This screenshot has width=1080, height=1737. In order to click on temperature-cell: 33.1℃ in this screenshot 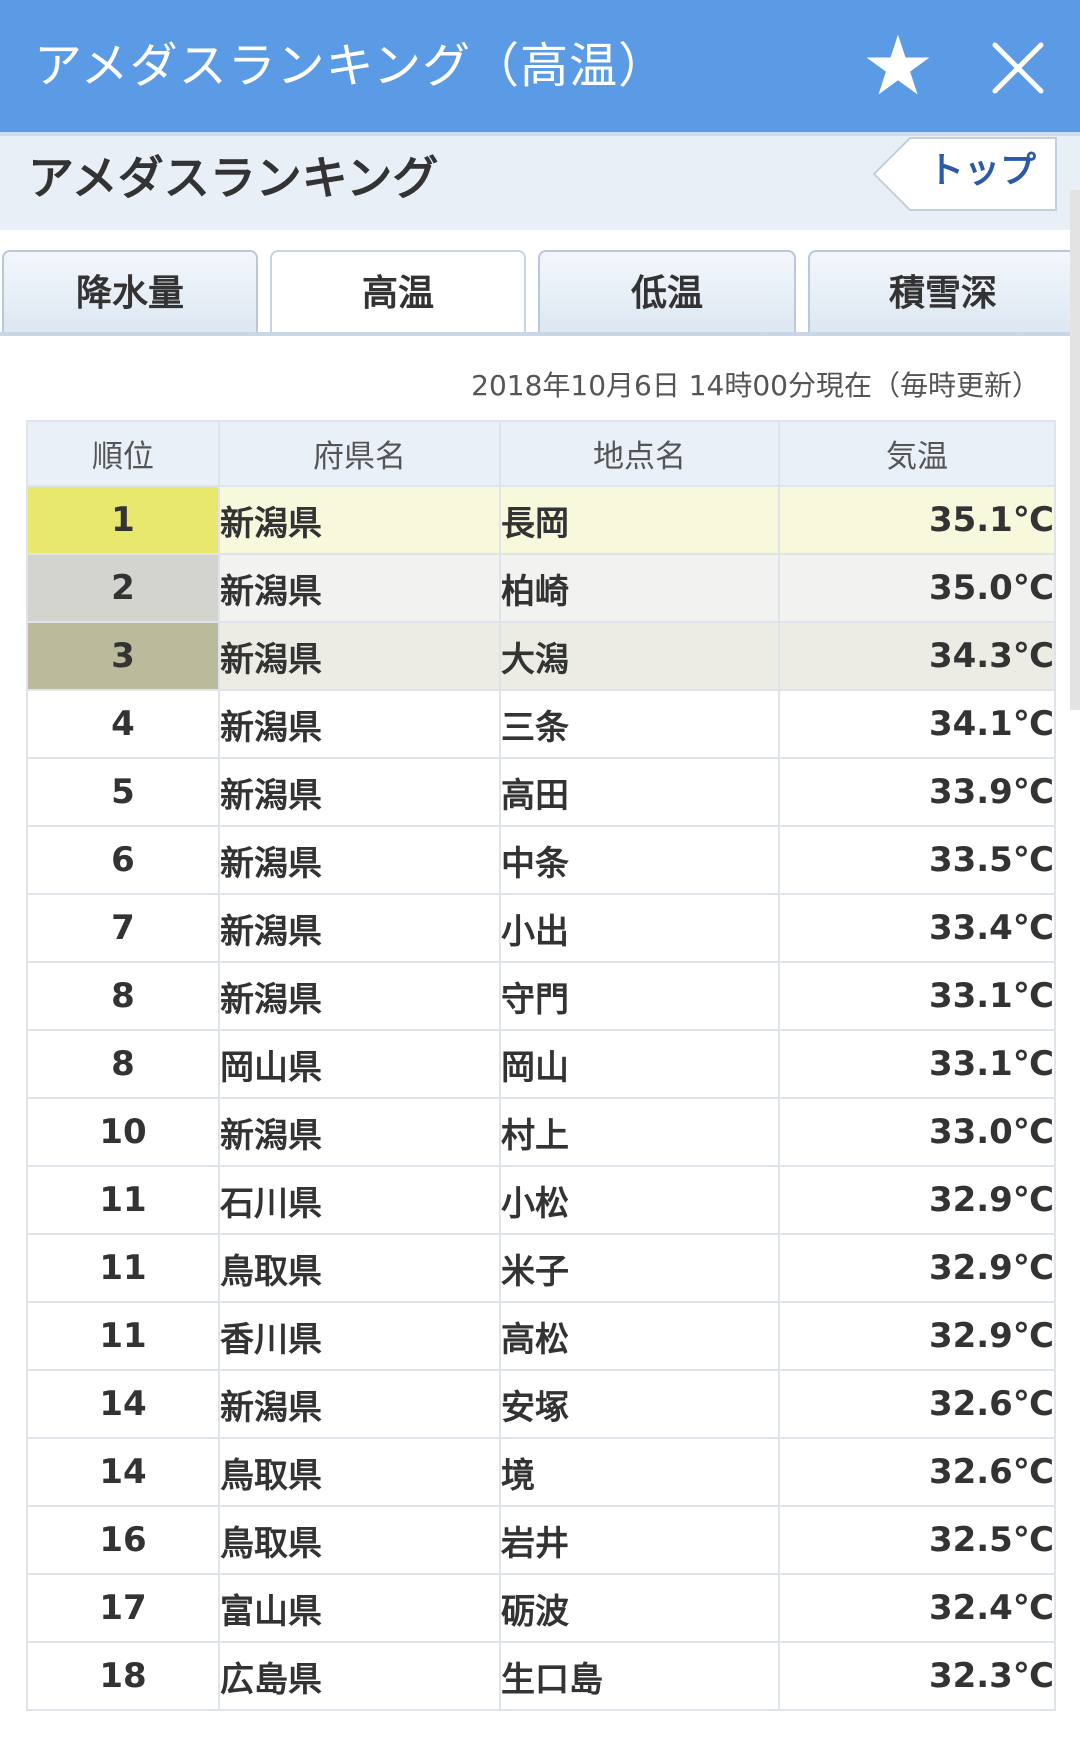, I will do `click(917, 1064)`.